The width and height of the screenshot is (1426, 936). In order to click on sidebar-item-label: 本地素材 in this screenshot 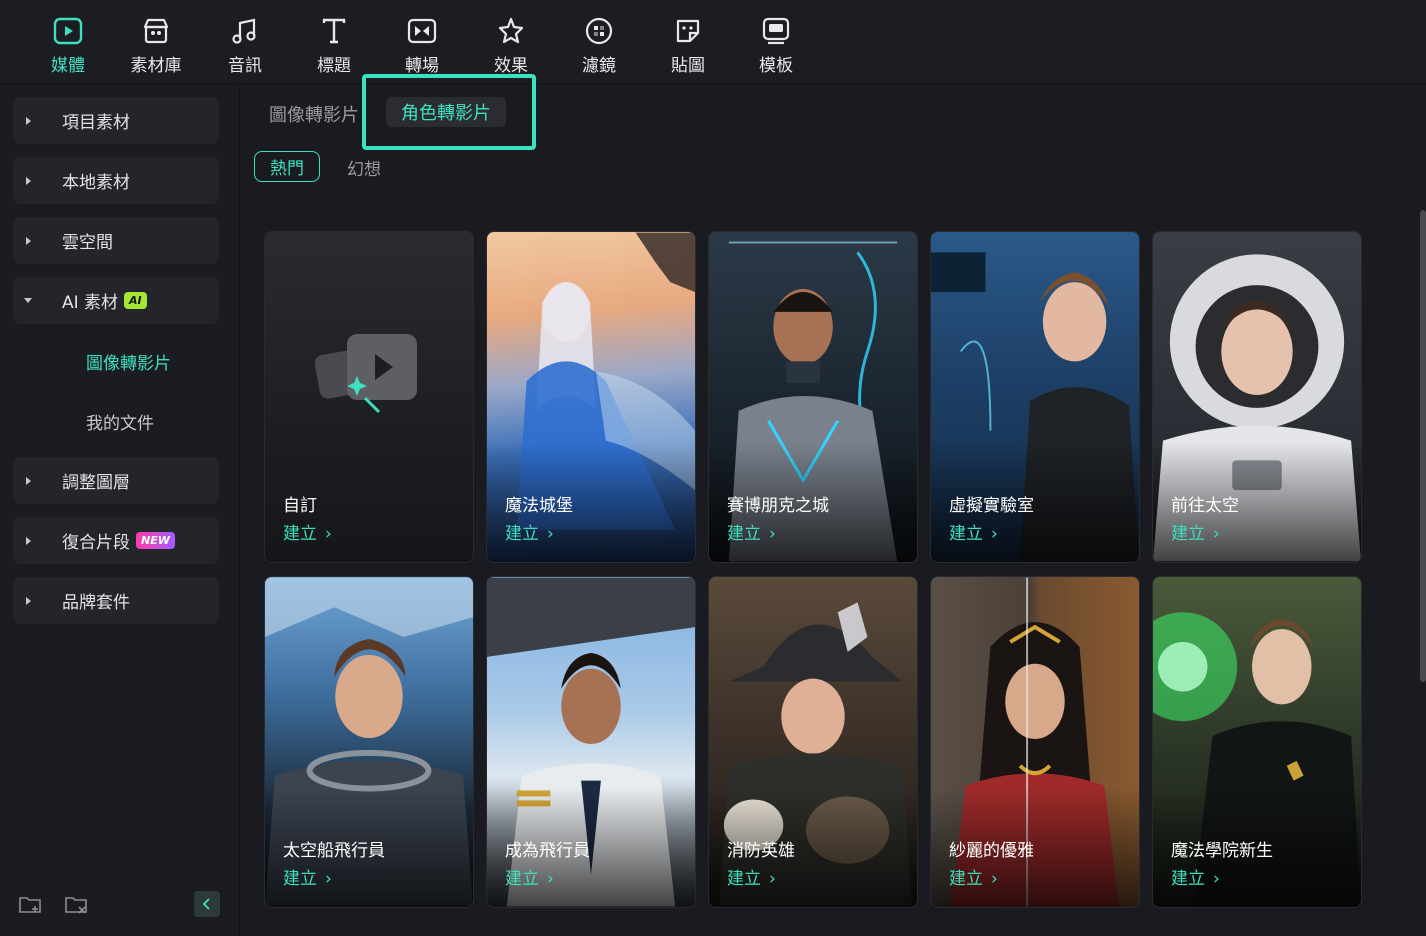, I will do `click(96, 183)`.